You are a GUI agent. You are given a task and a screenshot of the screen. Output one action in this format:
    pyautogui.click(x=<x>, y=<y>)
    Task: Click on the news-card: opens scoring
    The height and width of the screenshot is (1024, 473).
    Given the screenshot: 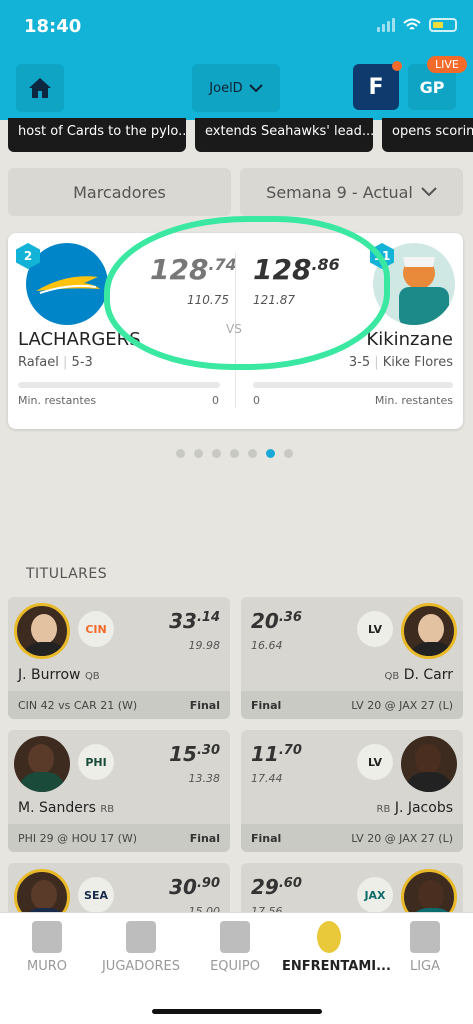 What is the action you would take?
    pyautogui.click(x=427, y=135)
    